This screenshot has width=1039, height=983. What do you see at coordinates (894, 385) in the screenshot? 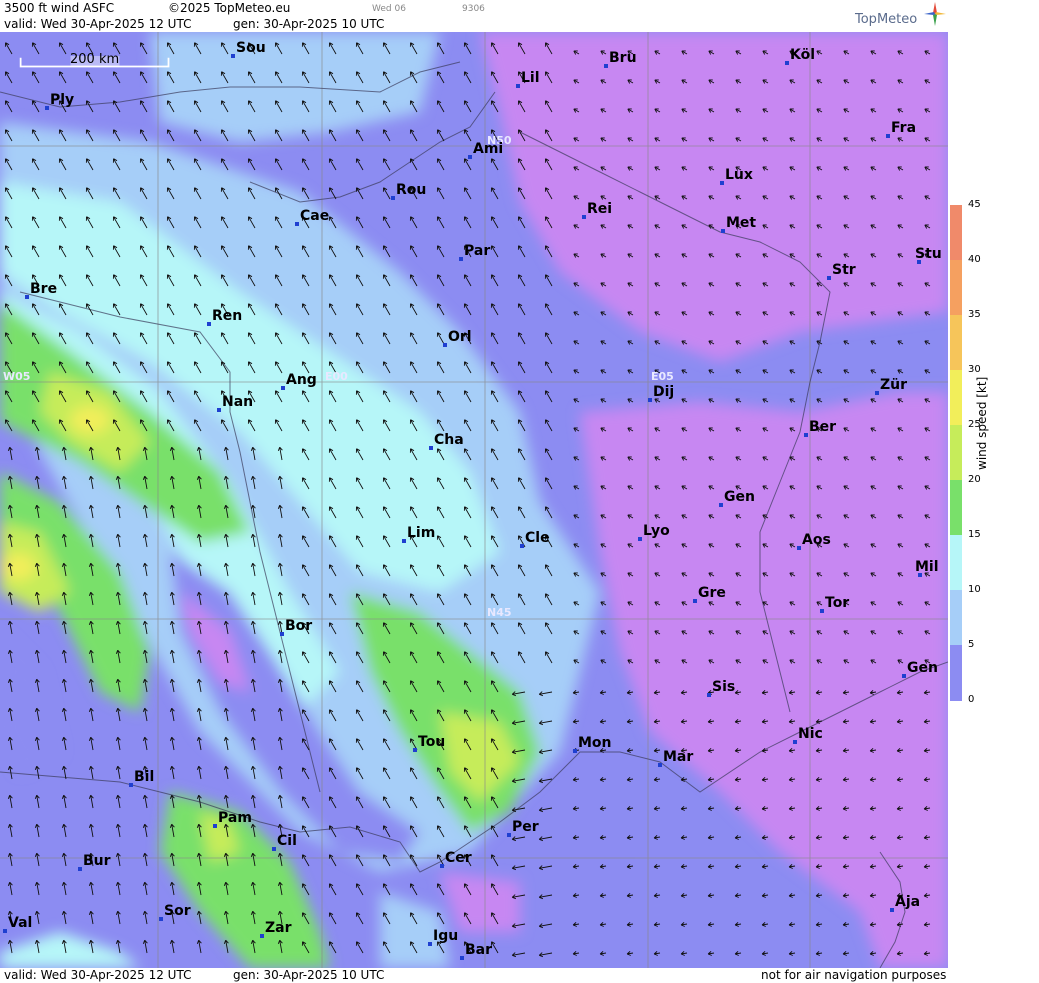
I see `city-label: Zür` at bounding box center [894, 385].